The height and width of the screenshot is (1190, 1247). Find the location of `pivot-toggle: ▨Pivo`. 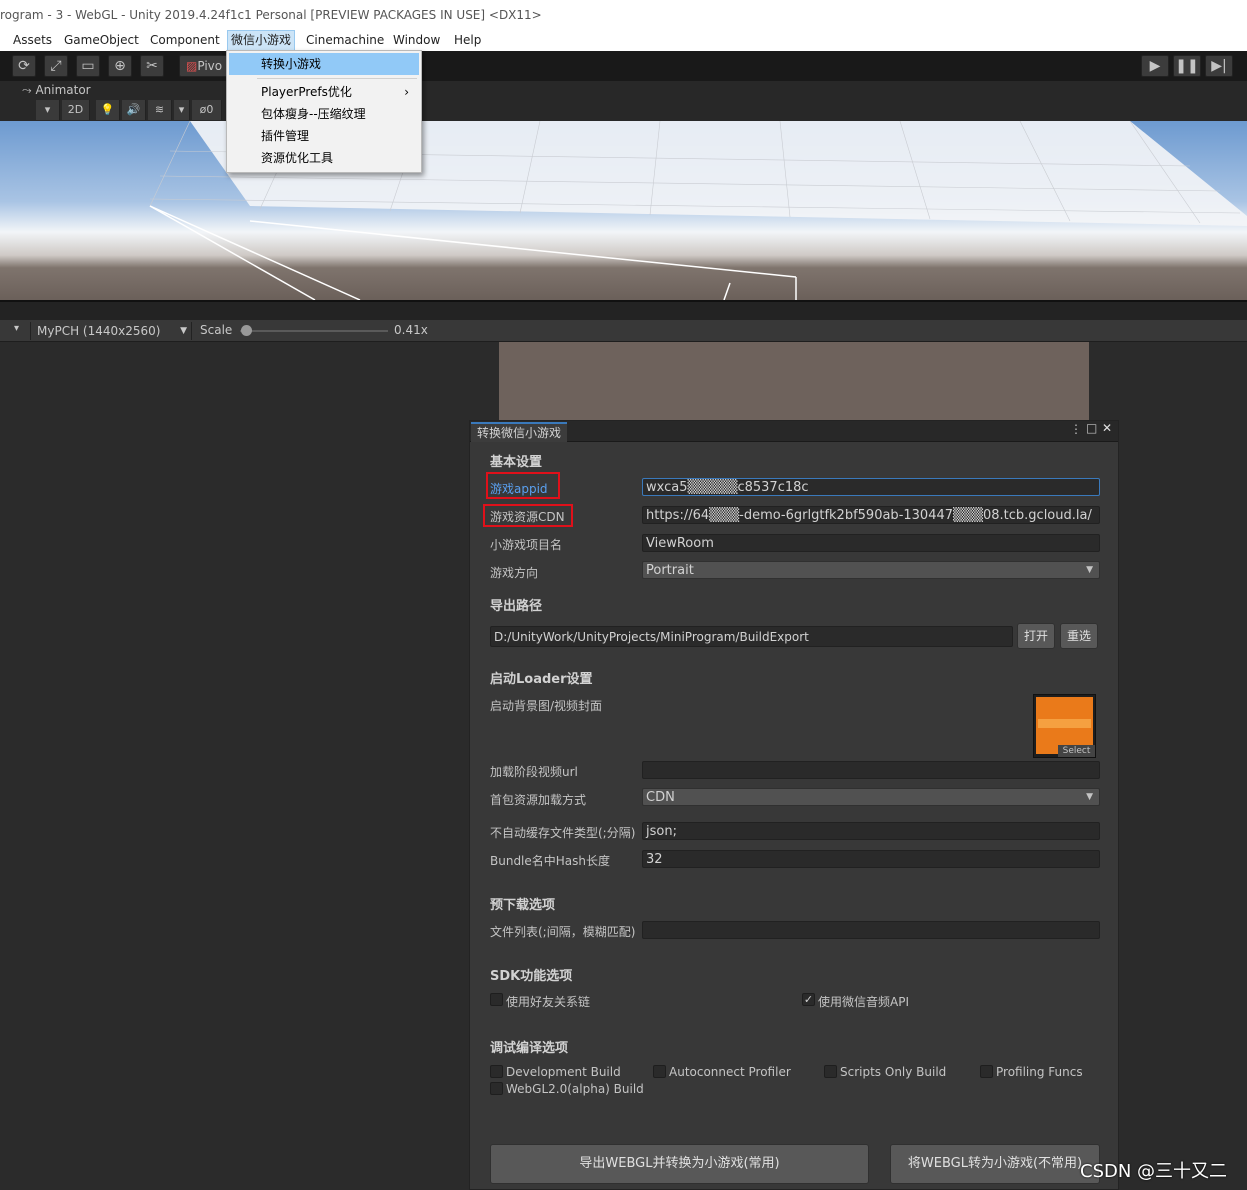

pivot-toggle: ▨Pivo is located at coordinates (204, 66).